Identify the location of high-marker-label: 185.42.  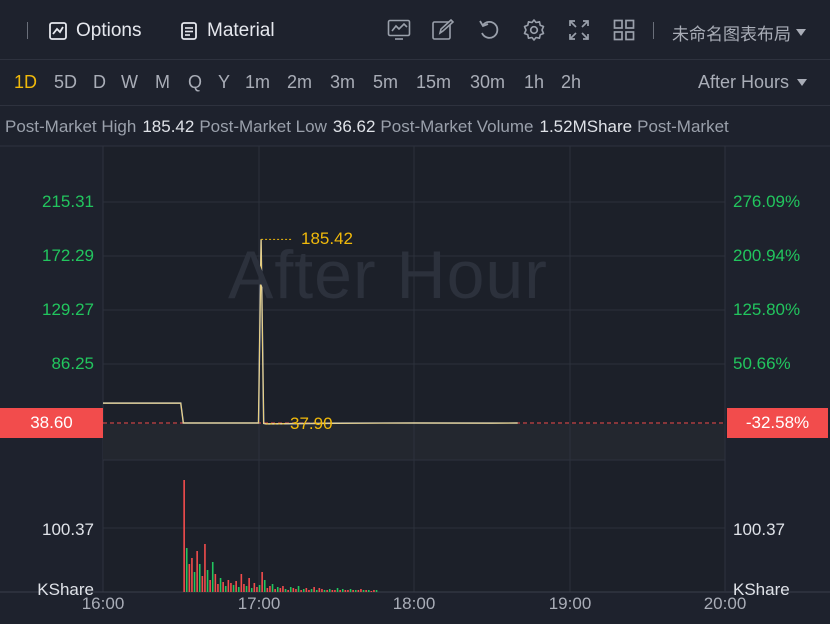
(327, 238).